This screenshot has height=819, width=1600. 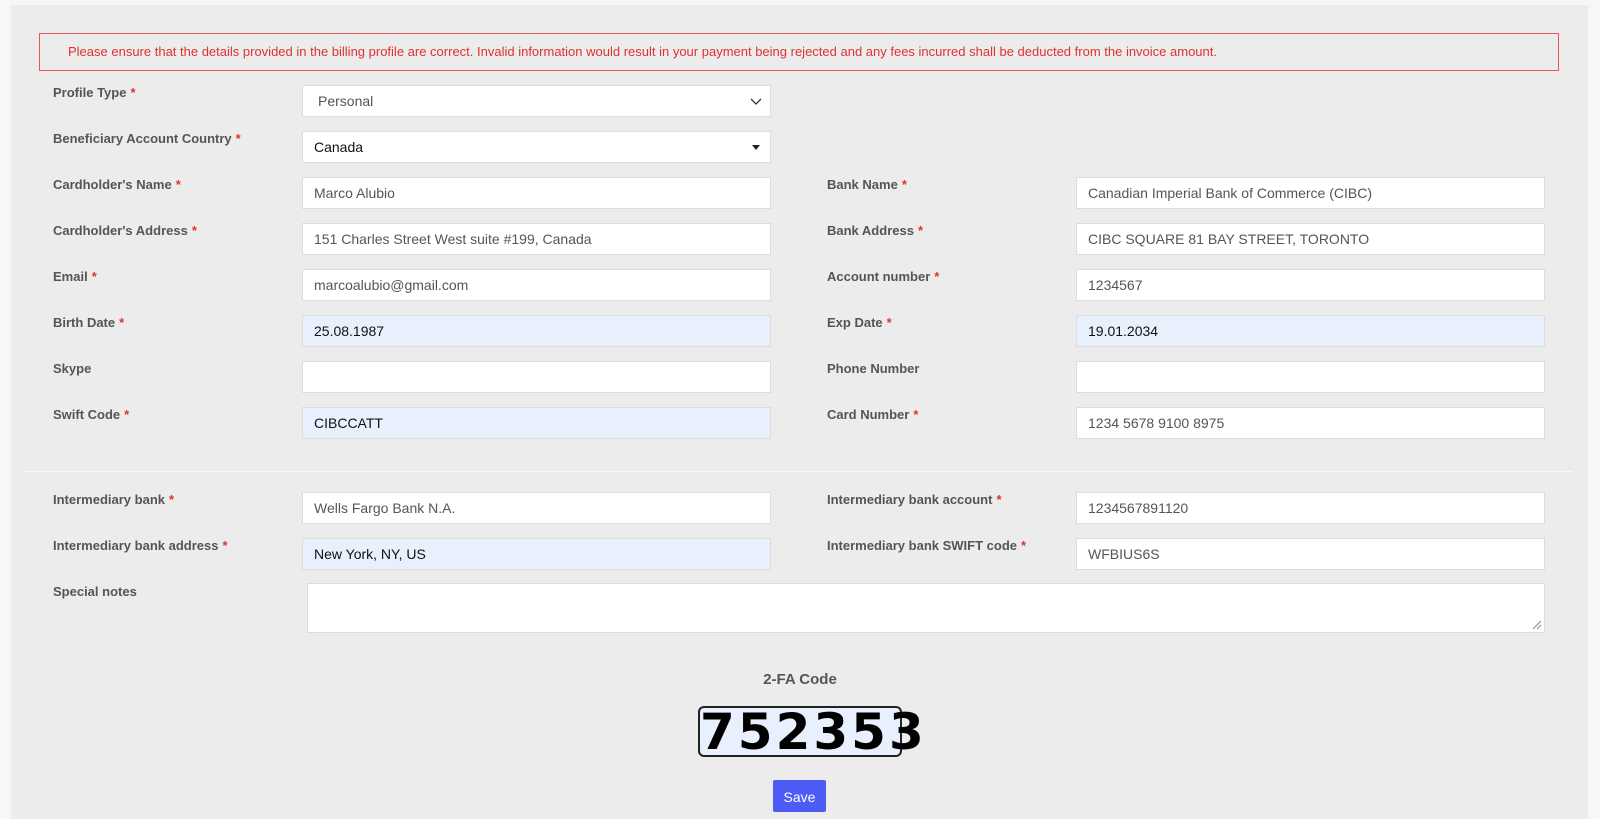 What do you see at coordinates (117, 184) in the screenshot?
I see `cardholder-name-label: Cardholder's Name *` at bounding box center [117, 184].